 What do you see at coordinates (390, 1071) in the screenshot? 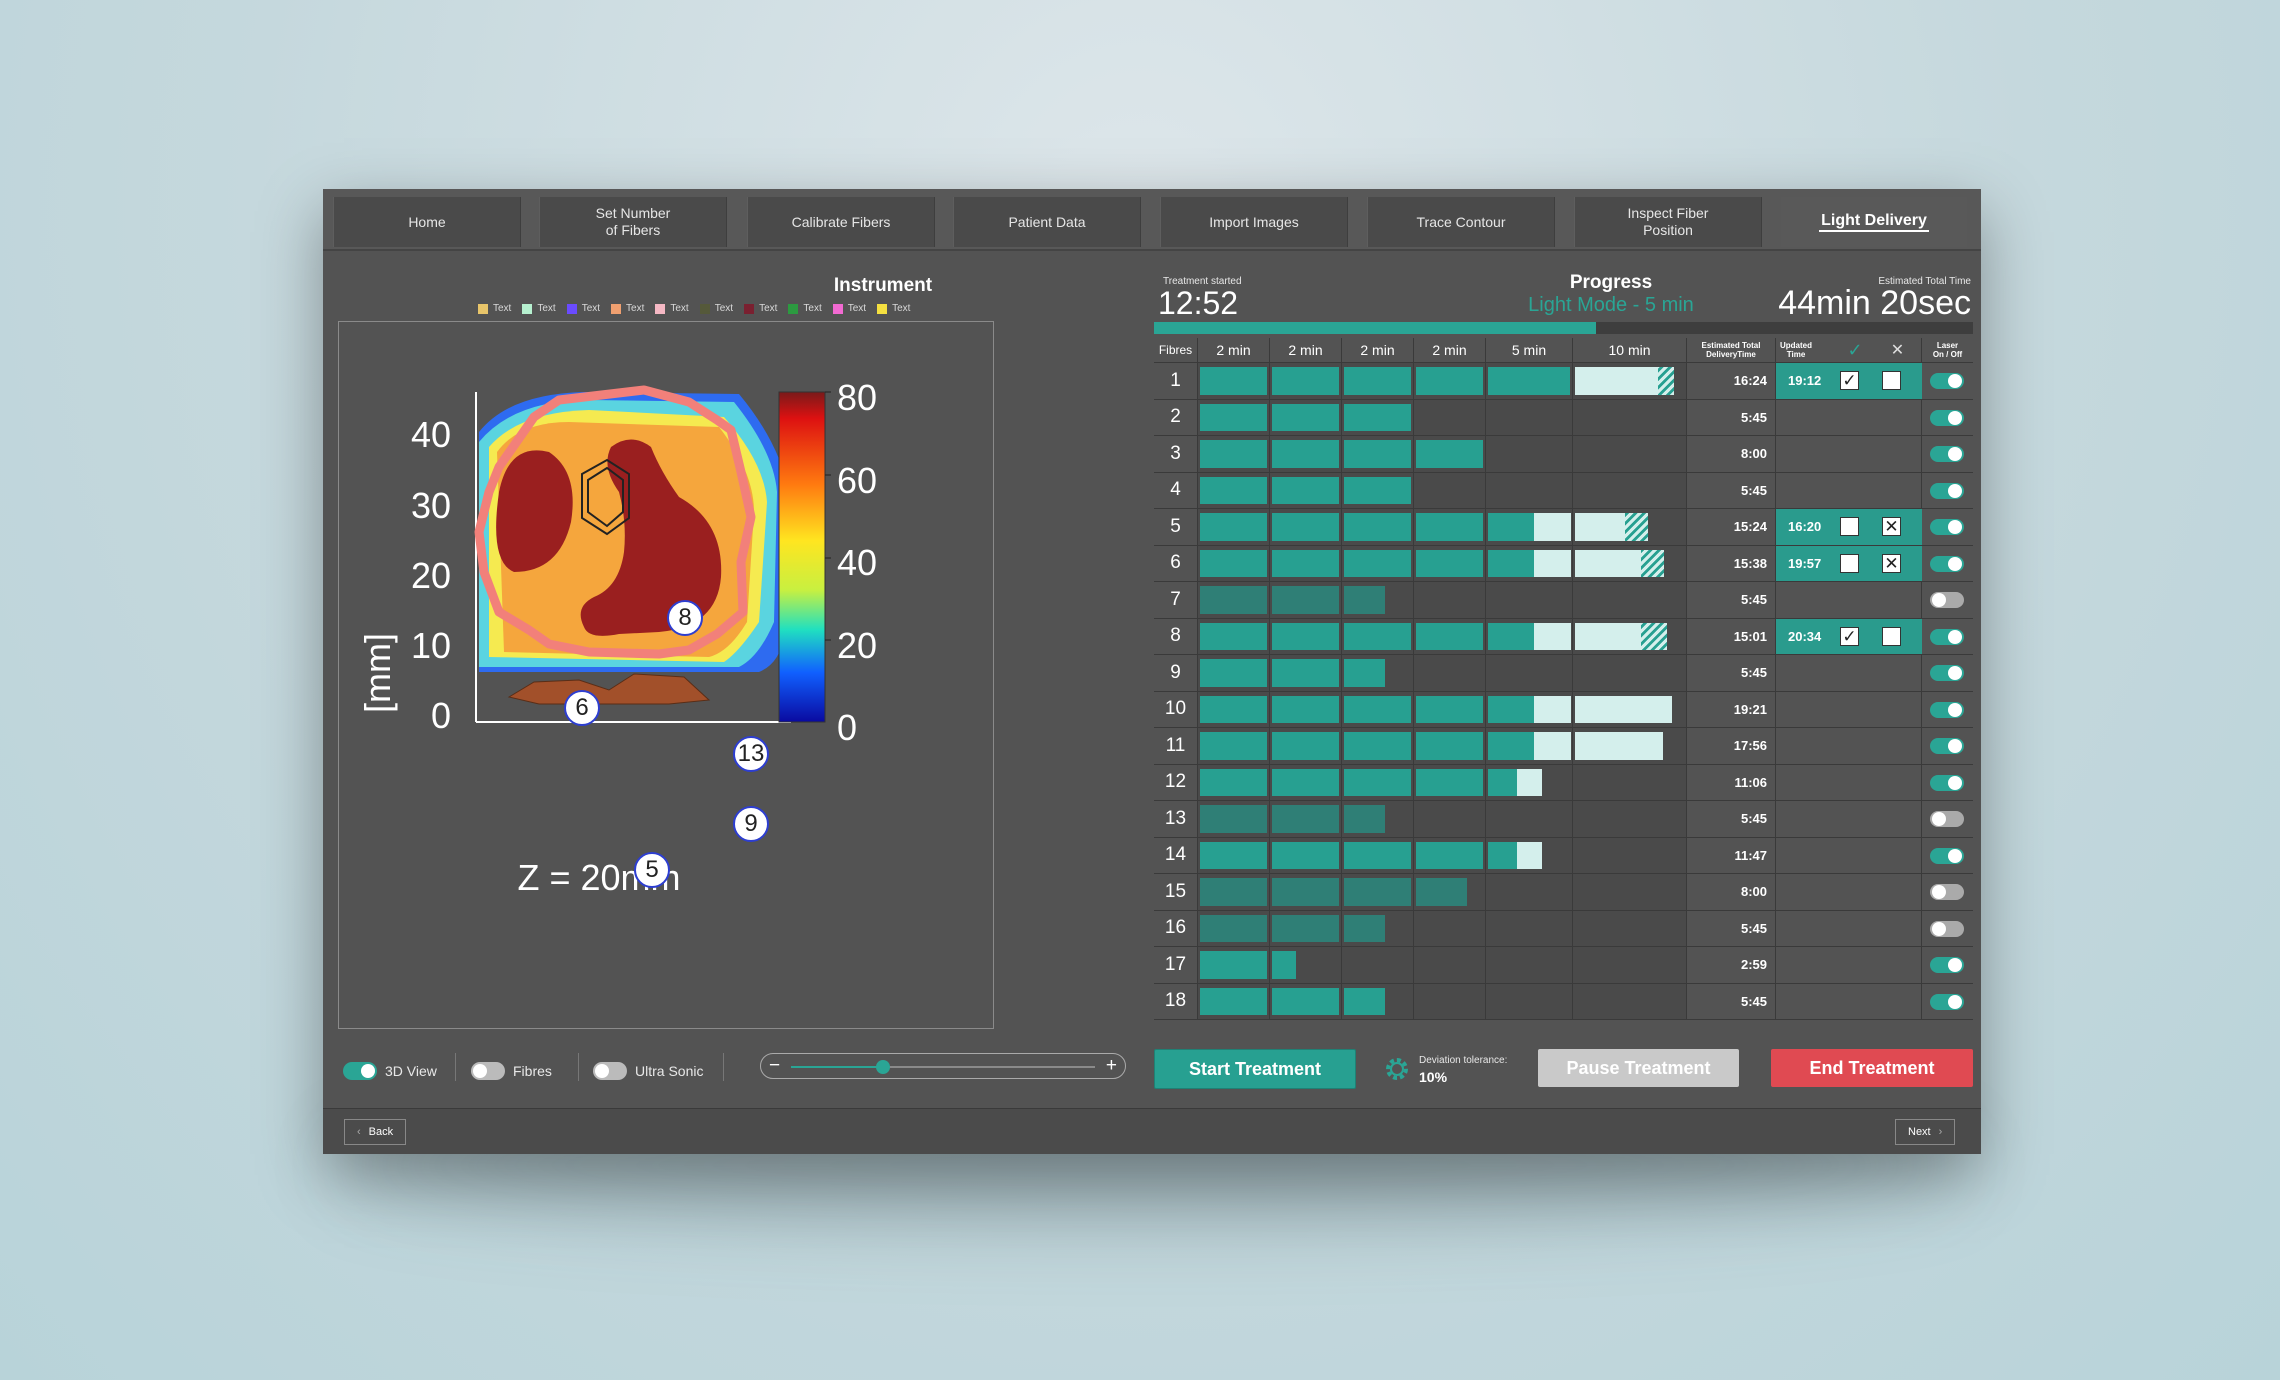
I see `toggle-3d-view: 3D View` at bounding box center [390, 1071].